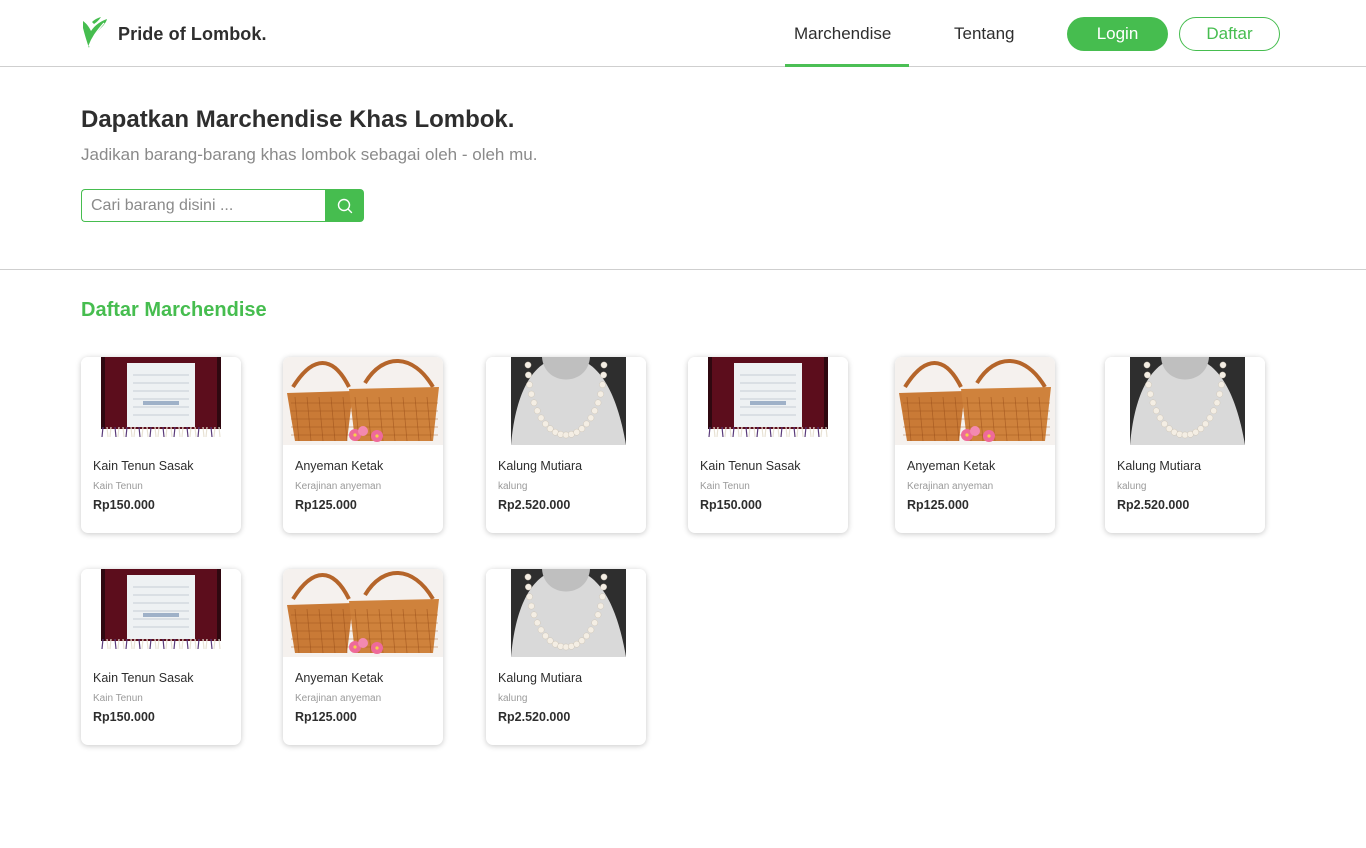 The width and height of the screenshot is (1366, 848). What do you see at coordinates (842, 34) in the screenshot?
I see `nav-link-marchendise: Marchendise` at bounding box center [842, 34].